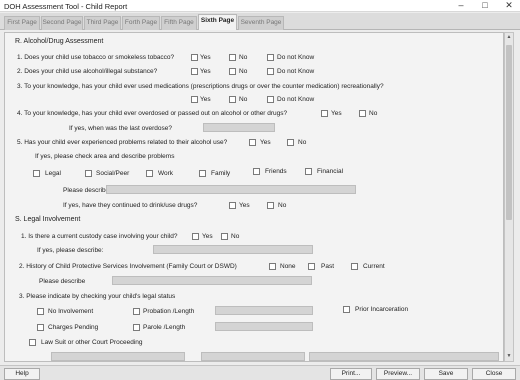 Image resolution: width=520 pixels, height=380 pixels. I want to click on tab-seventh-page: Seventh Page, so click(261, 23).